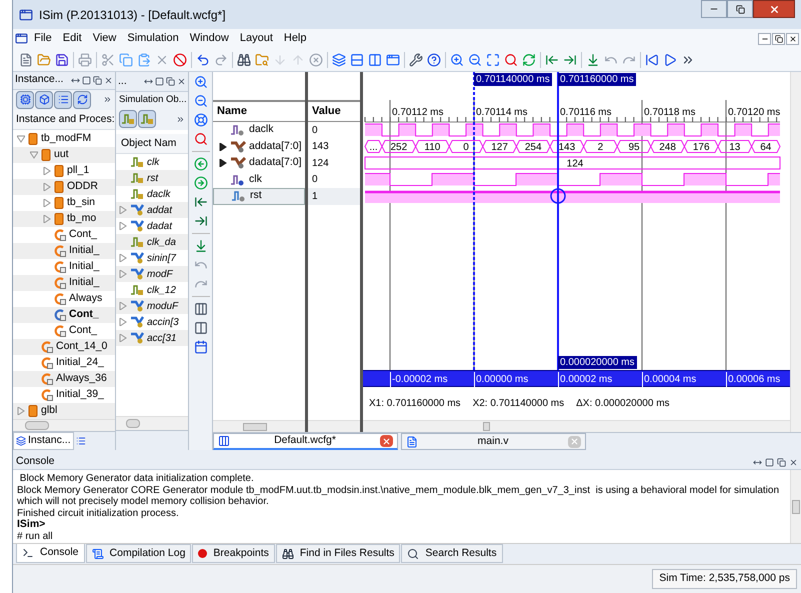 Image resolution: width=801 pixels, height=593 pixels. What do you see at coordinates (72, 38) in the screenshot?
I see `menu-item: Edit` at bounding box center [72, 38].